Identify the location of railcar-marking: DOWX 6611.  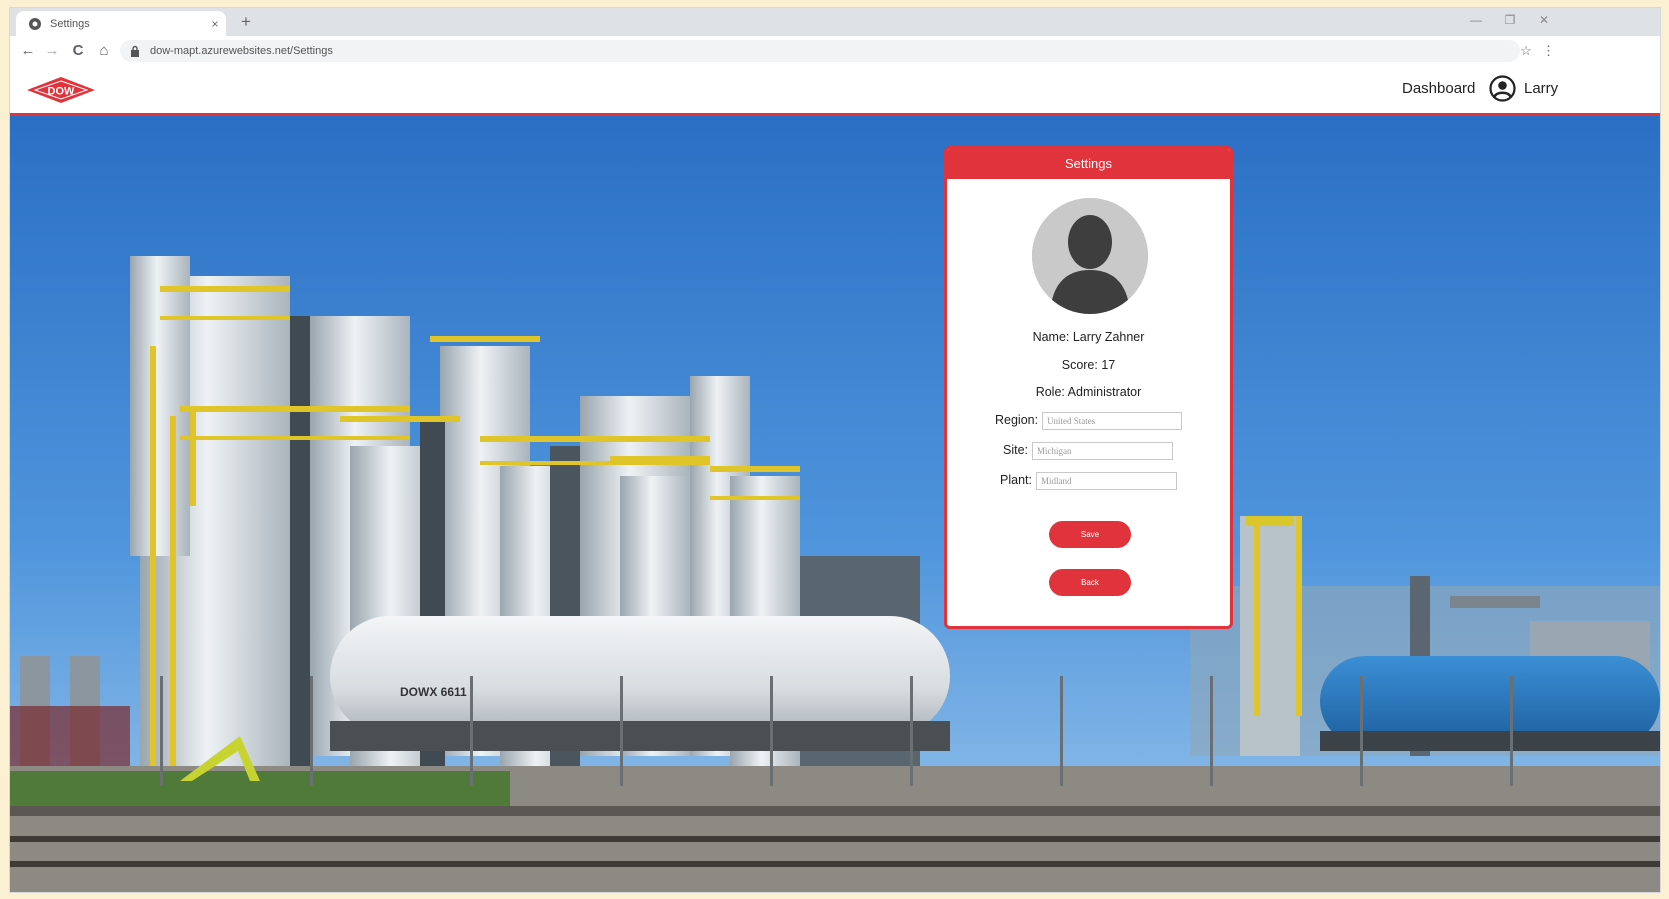
(433, 692).